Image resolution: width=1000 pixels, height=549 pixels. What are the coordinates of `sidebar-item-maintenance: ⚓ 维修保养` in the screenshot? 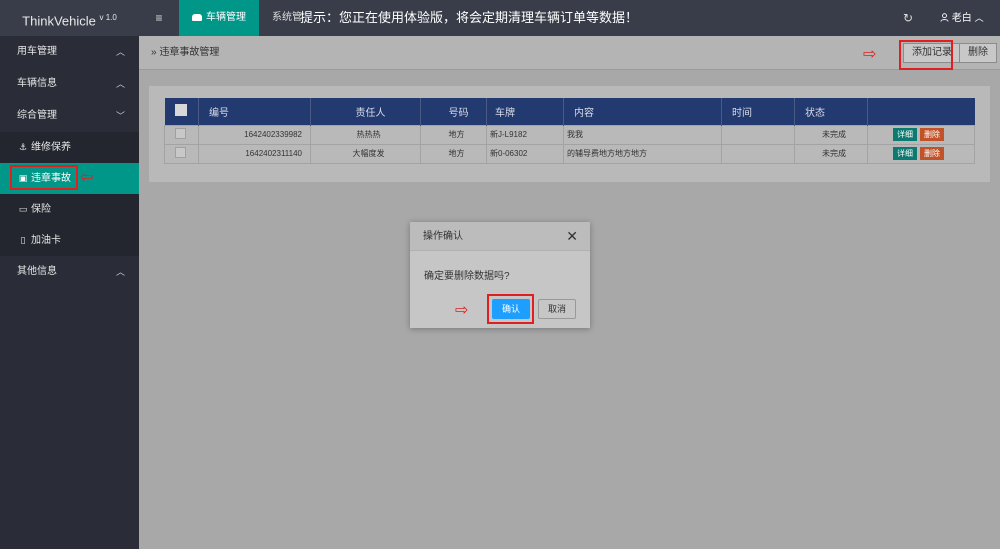 It's located at (69, 147).